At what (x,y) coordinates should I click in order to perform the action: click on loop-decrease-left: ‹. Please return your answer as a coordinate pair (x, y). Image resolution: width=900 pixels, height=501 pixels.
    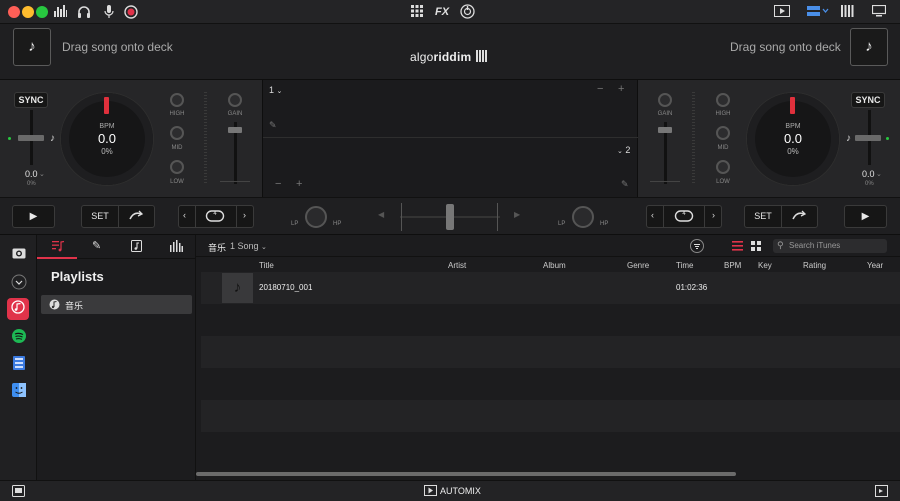
    Looking at the image, I should click on (184, 215).